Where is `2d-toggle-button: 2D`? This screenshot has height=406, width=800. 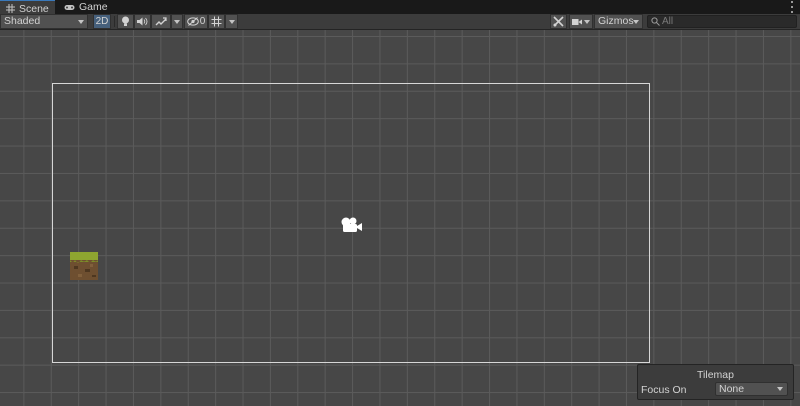 2d-toggle-button: 2D is located at coordinates (102, 21).